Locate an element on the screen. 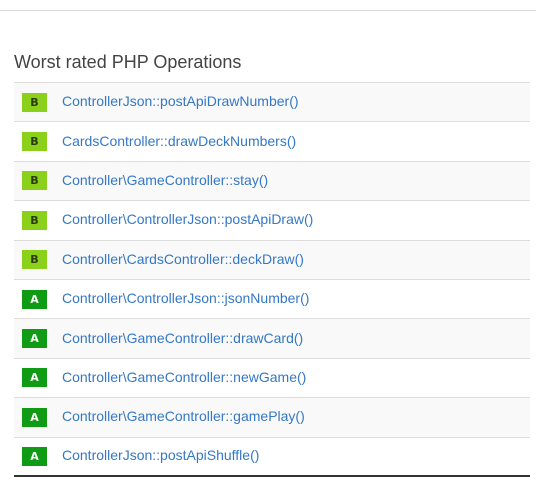  table-row: B Controller\GameController::stay() is located at coordinates (272, 180).